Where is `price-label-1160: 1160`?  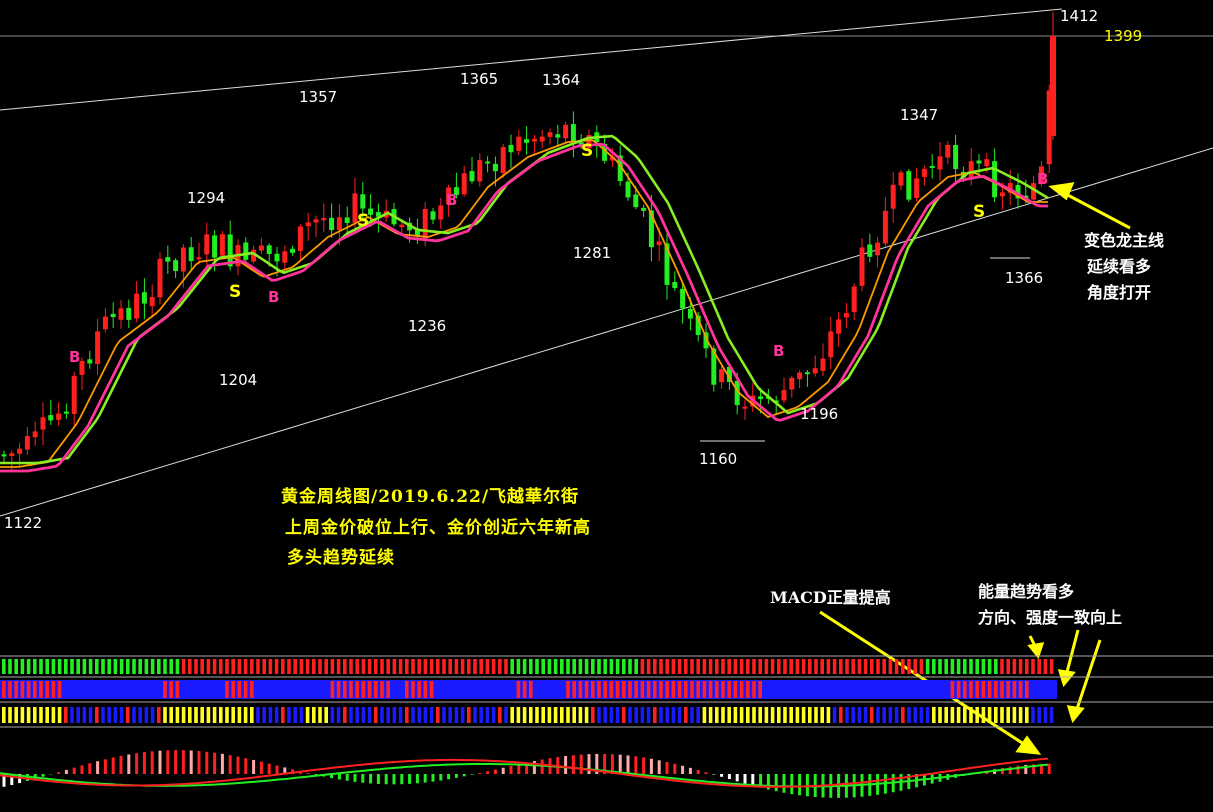 price-label-1160: 1160 is located at coordinates (718, 459).